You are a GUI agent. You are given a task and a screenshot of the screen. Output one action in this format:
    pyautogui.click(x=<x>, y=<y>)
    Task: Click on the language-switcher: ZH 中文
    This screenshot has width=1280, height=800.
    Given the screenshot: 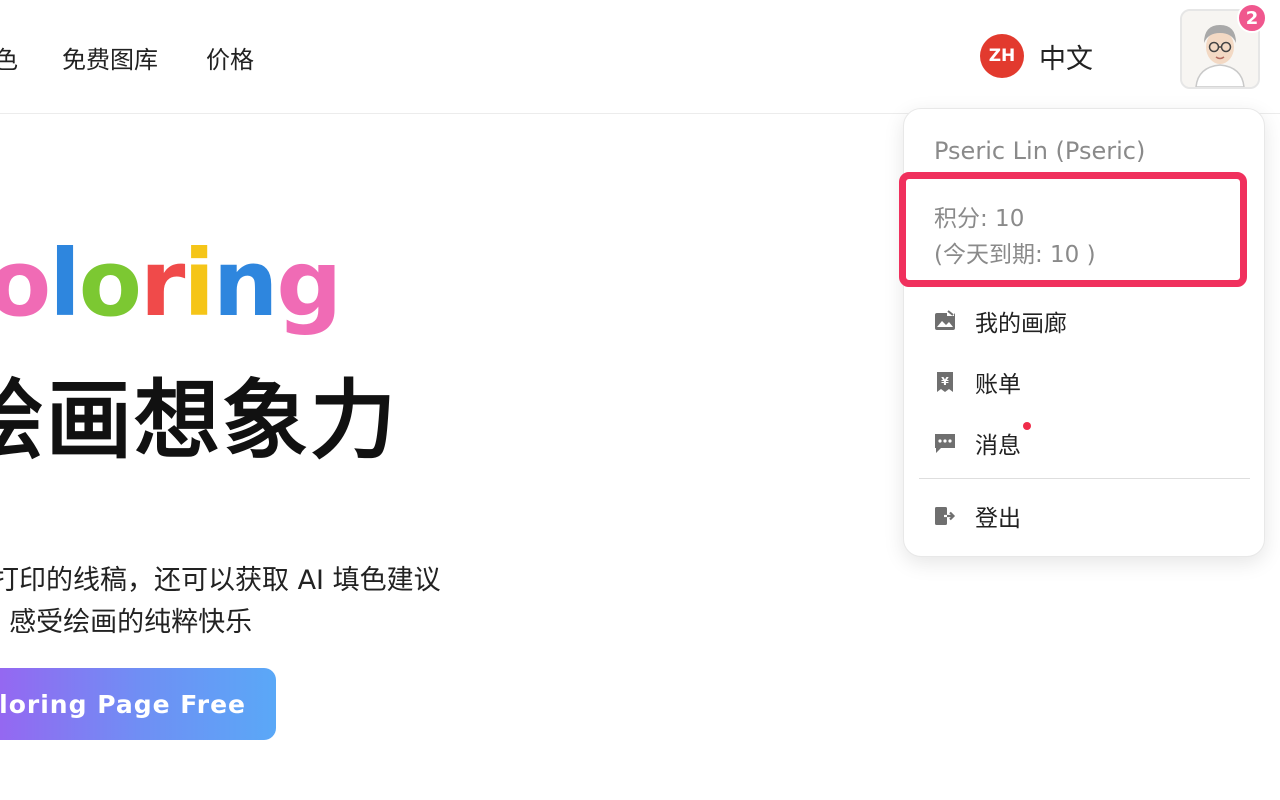 What is the action you would take?
    pyautogui.click(x=1036, y=56)
    